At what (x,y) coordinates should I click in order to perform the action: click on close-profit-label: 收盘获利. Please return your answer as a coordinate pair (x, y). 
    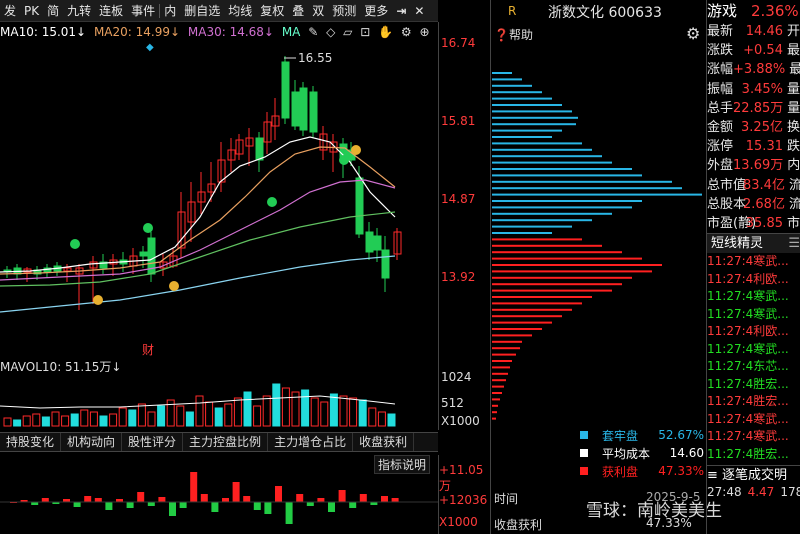
    Looking at the image, I should click on (518, 525).